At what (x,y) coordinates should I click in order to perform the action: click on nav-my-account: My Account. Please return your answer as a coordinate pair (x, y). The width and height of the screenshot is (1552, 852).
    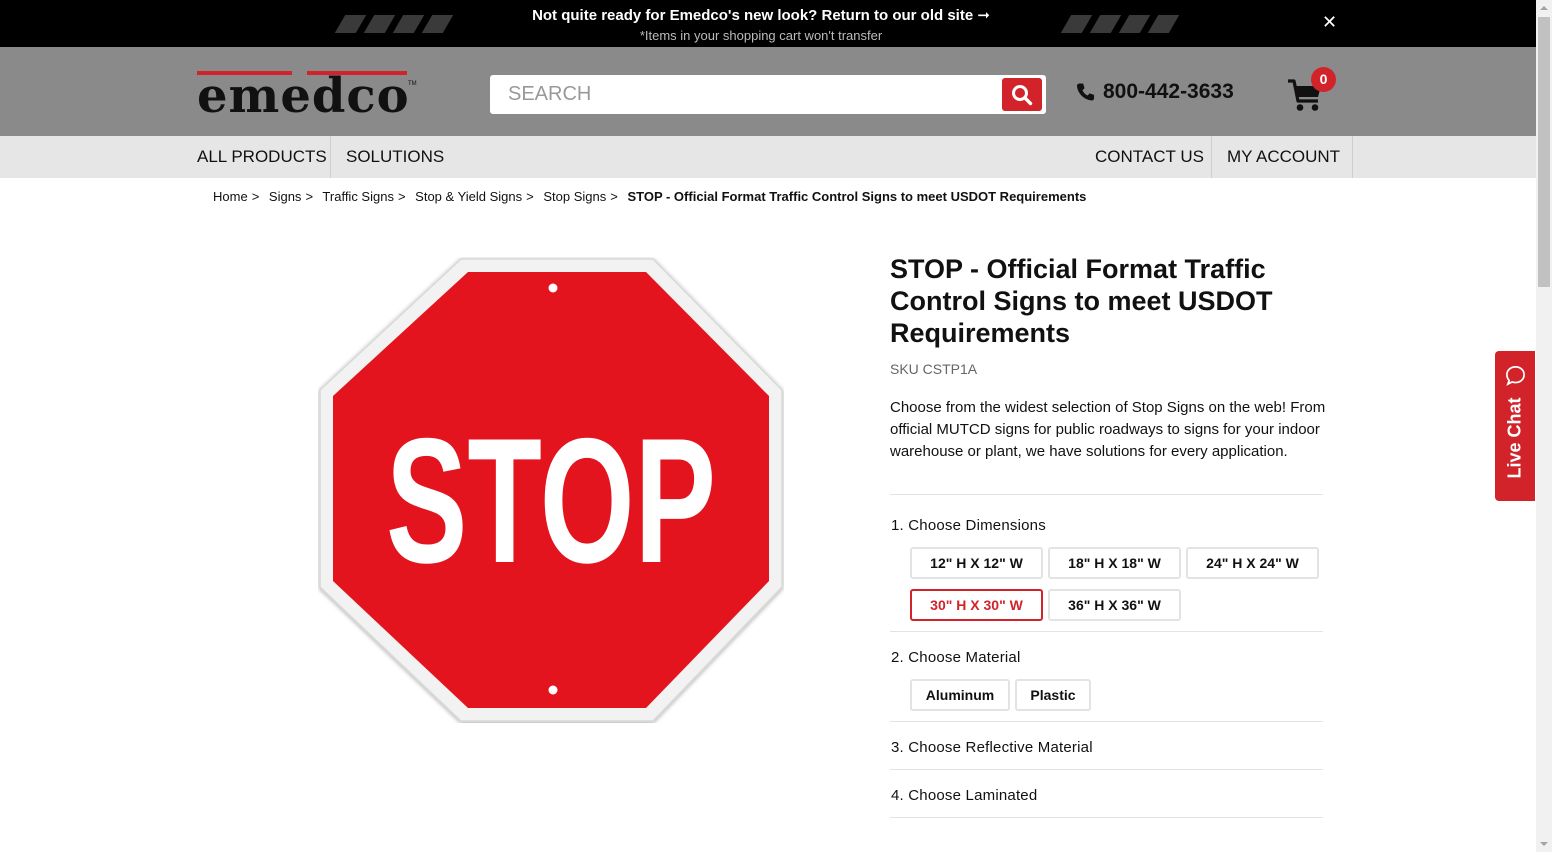
    Looking at the image, I should click on (1283, 157).